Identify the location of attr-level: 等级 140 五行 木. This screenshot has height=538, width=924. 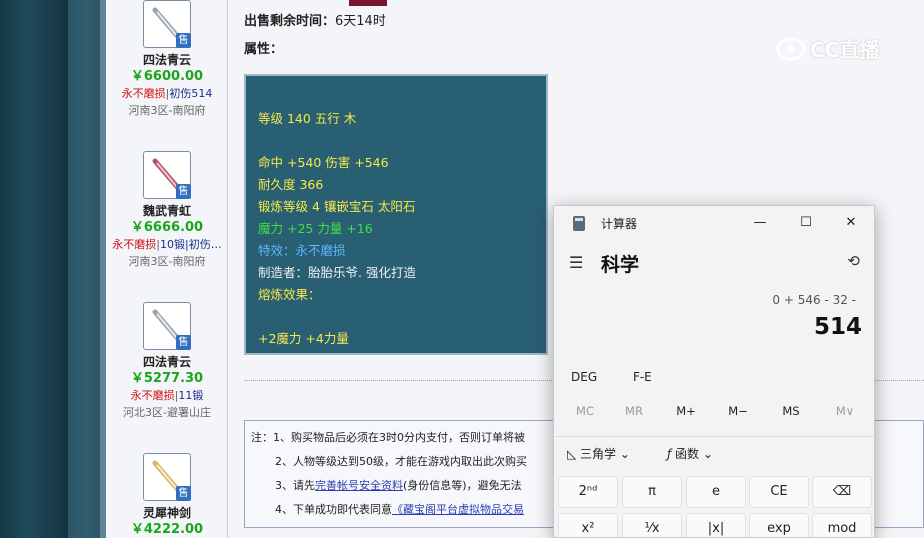
(307, 118).